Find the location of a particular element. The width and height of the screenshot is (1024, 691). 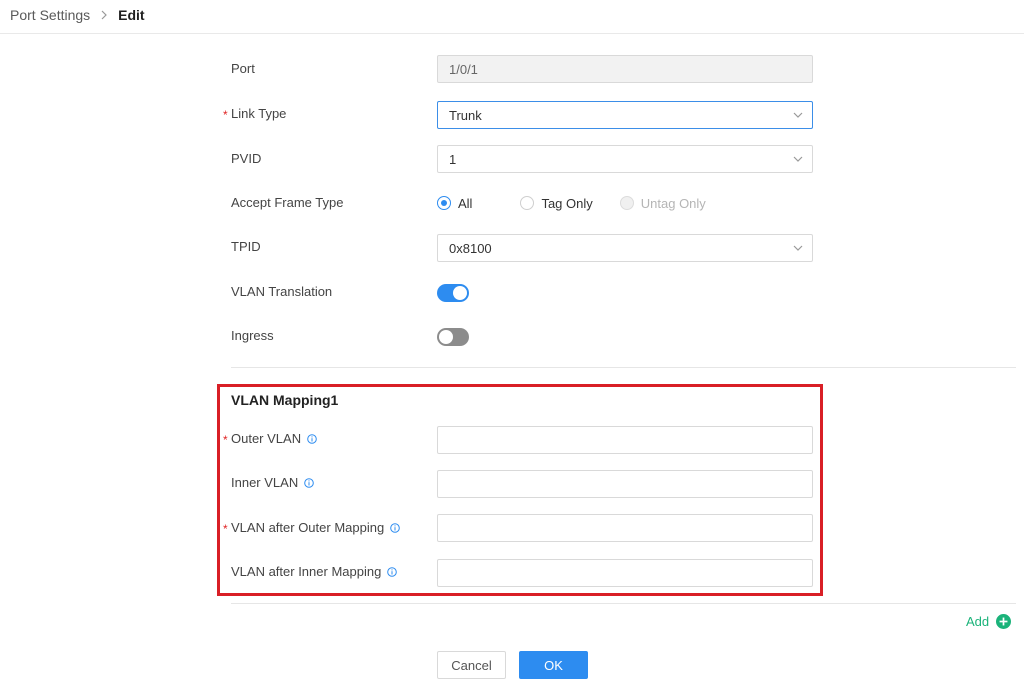

accept-frame-type-radio-group: All Tag Only Untag Only is located at coordinates (571, 203).